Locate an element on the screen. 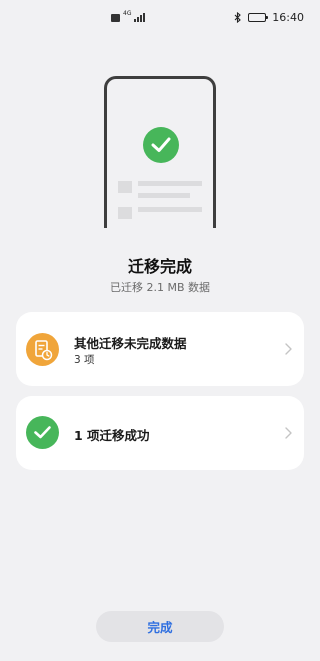  phone-illustration is located at coordinates (160, 152).